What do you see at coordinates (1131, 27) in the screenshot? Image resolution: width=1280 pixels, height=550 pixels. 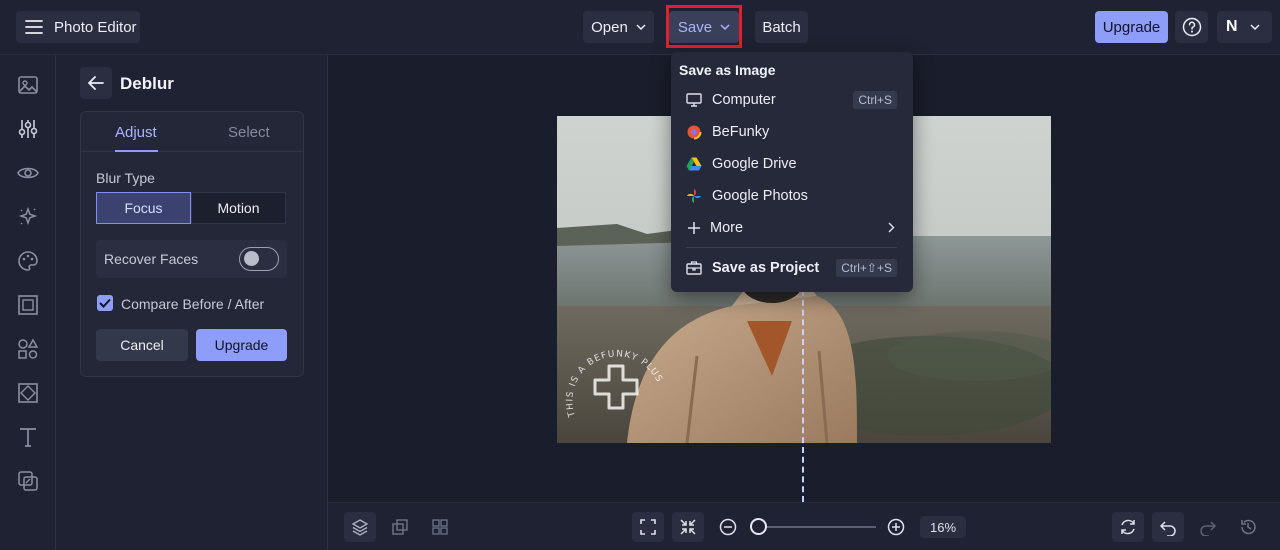 I see `upgrade-button: Upgrade` at bounding box center [1131, 27].